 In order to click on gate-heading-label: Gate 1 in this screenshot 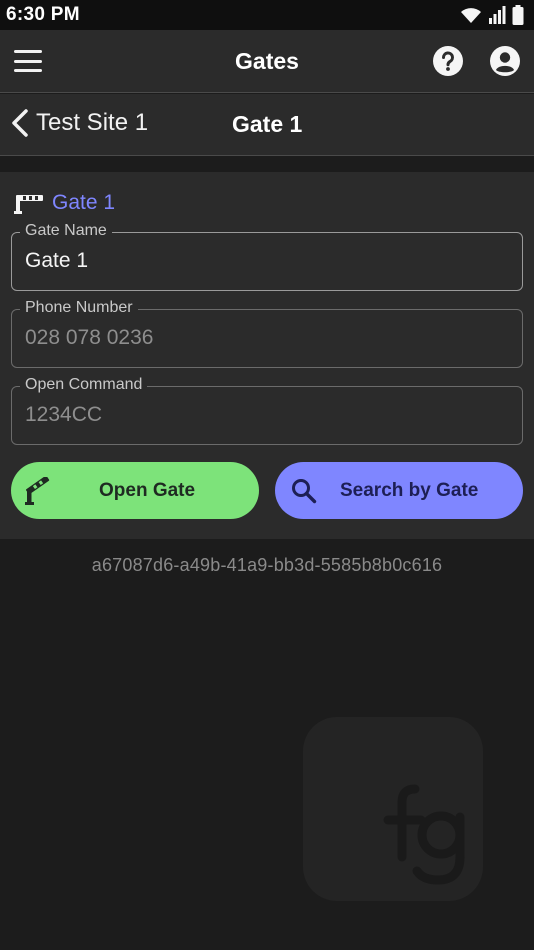, I will do `click(84, 202)`.